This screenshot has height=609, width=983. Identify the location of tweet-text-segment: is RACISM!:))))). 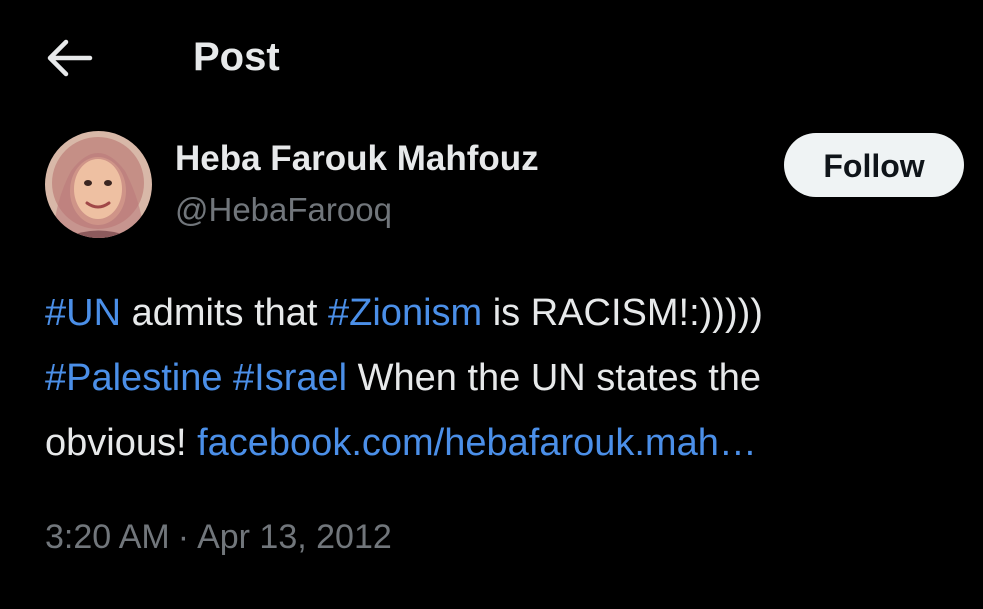
(622, 313).